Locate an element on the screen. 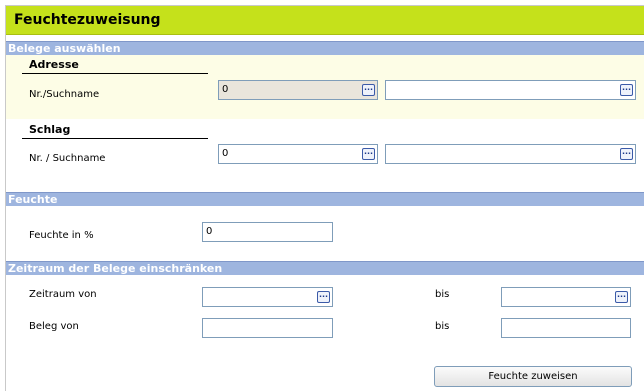 The image size is (644, 391). beleg-von-field is located at coordinates (267, 328).